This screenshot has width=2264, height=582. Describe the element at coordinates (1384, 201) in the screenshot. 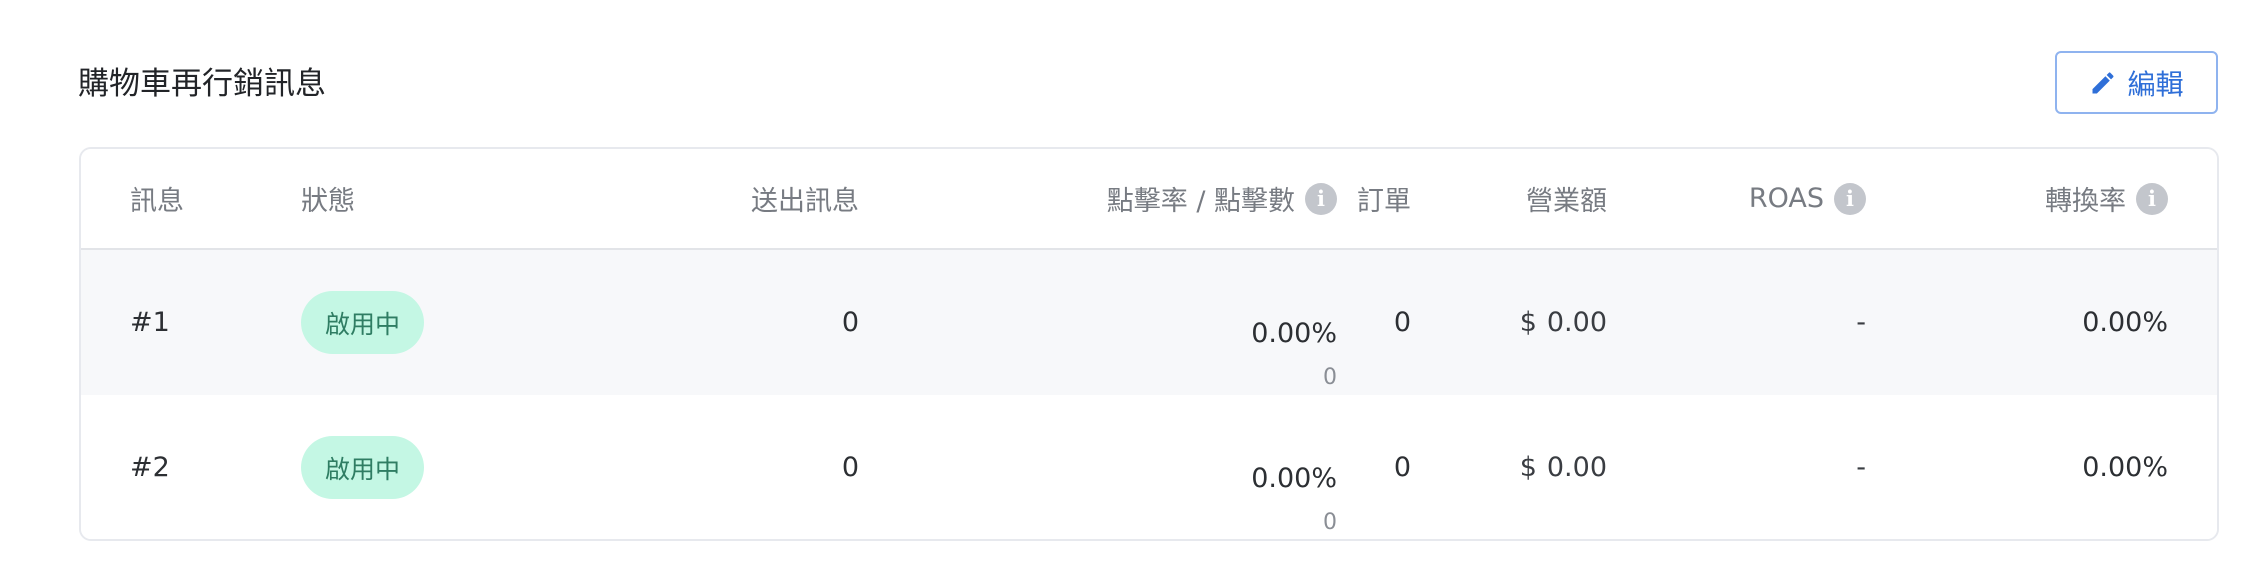

I see `header-orders: 訂單` at that location.